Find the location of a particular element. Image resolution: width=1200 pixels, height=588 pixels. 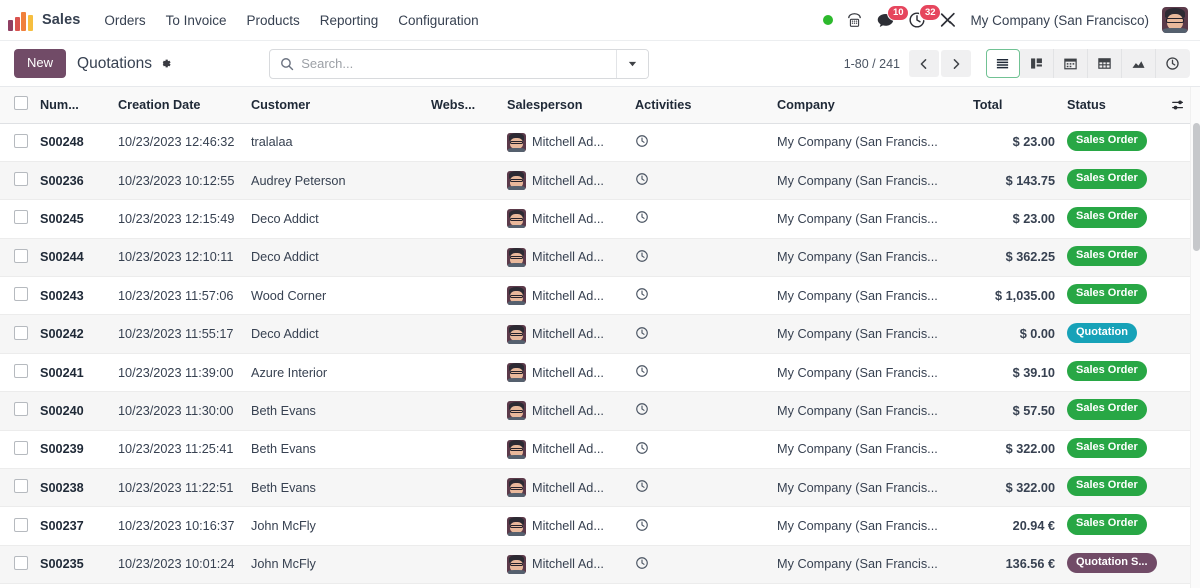

cell-number: S00240 is located at coordinates (73, 411).